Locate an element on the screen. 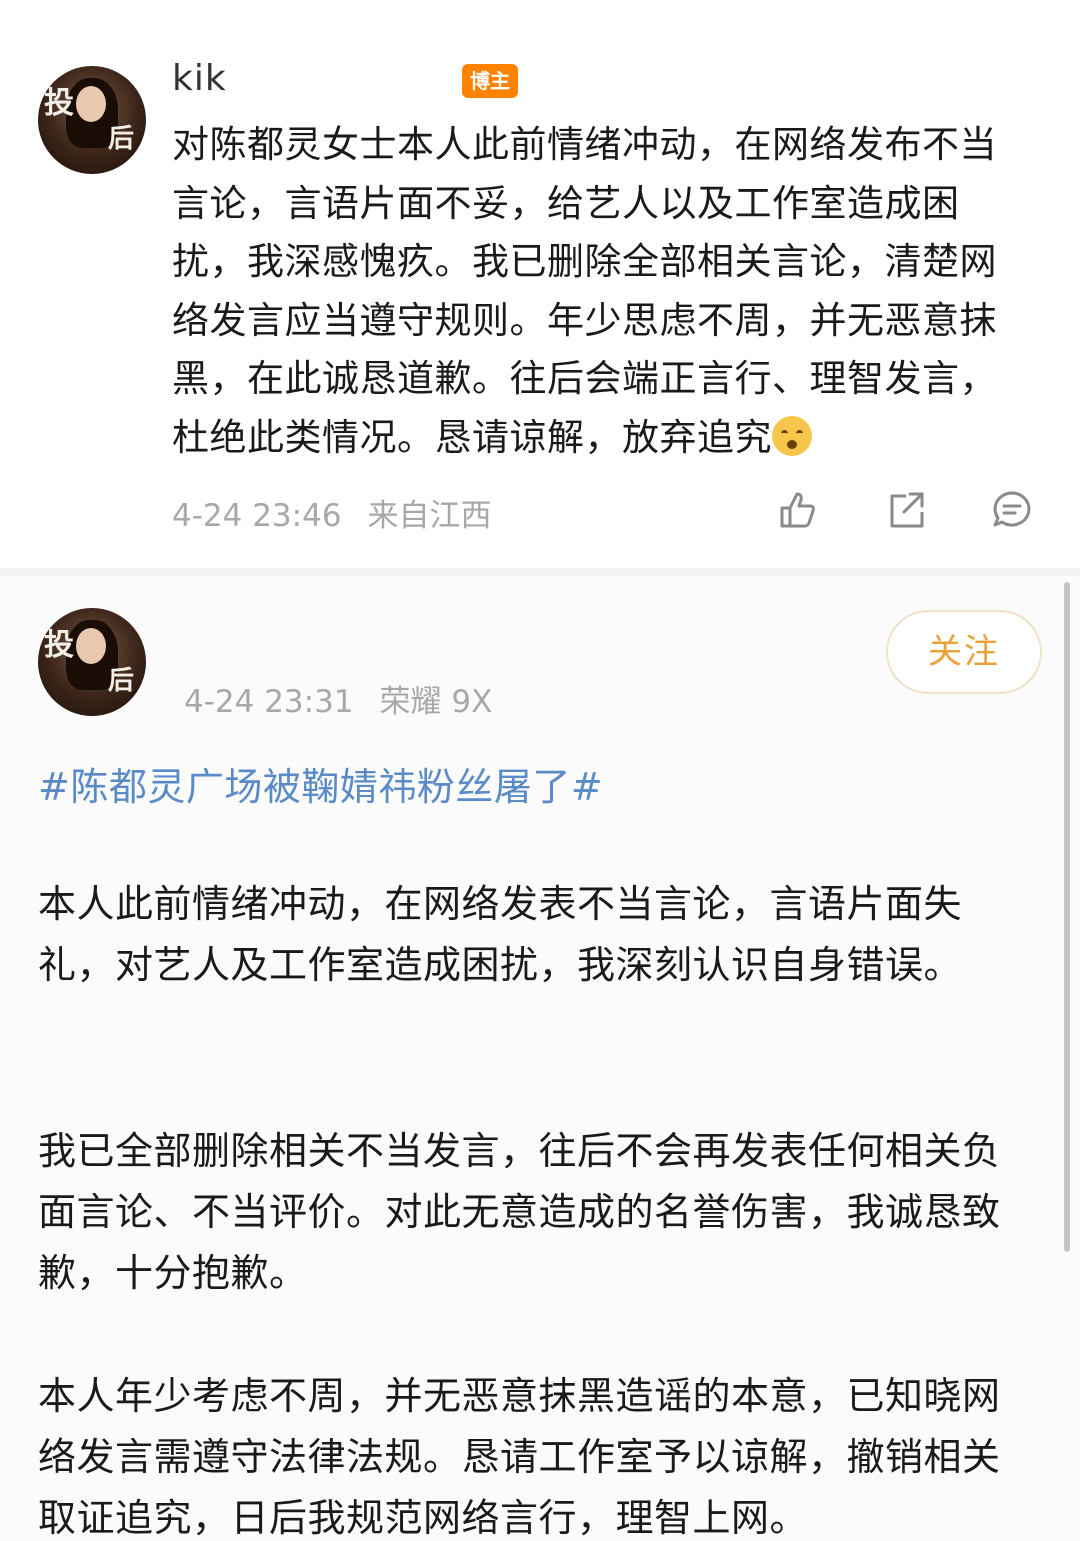 The image size is (1080, 1541). topic-hashtag: #陈都灵广场被鞠婧祎粉丝屠了# is located at coordinates (320, 783).